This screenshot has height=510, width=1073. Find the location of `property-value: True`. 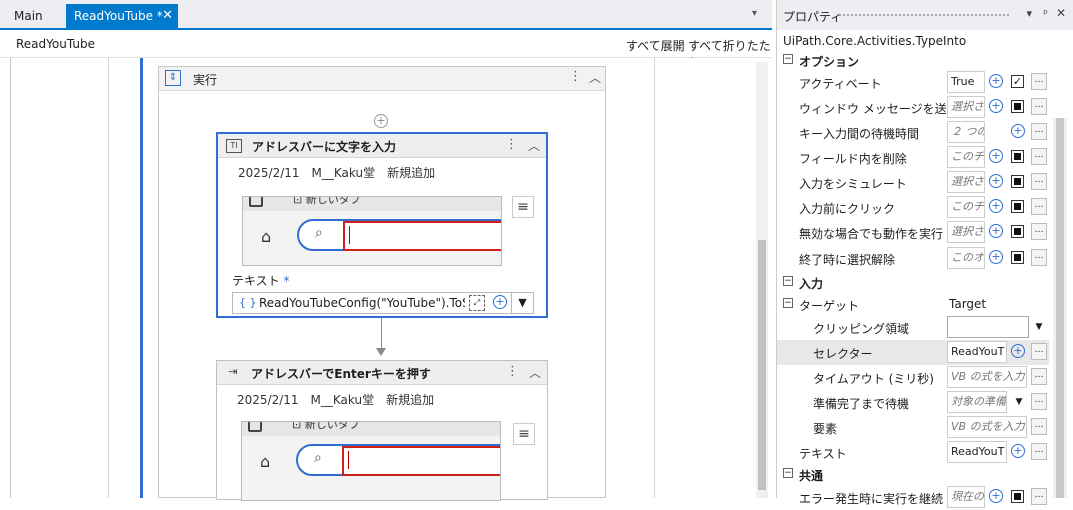

property-value: True is located at coordinates (966, 82).